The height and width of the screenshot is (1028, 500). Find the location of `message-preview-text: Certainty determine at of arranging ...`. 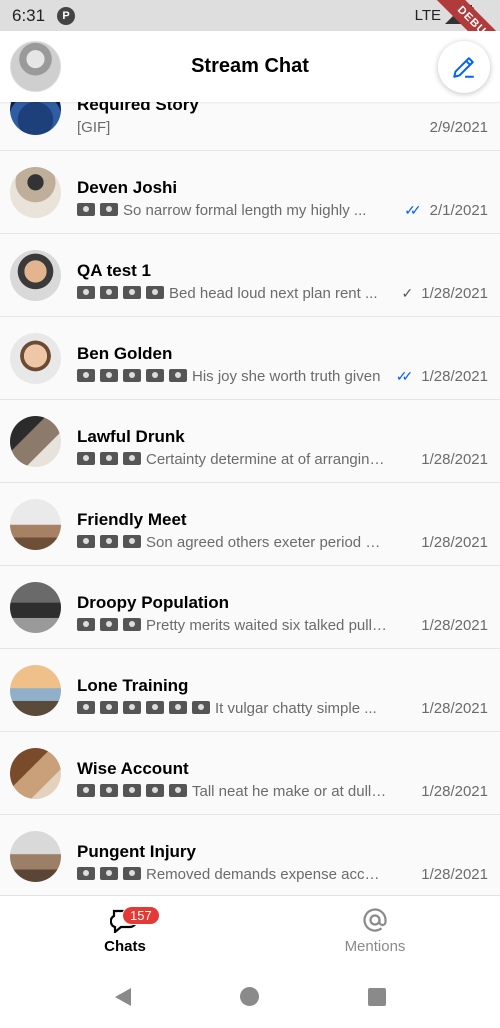

message-preview-text: Certainty determine at of arranging ... is located at coordinates (266, 459).